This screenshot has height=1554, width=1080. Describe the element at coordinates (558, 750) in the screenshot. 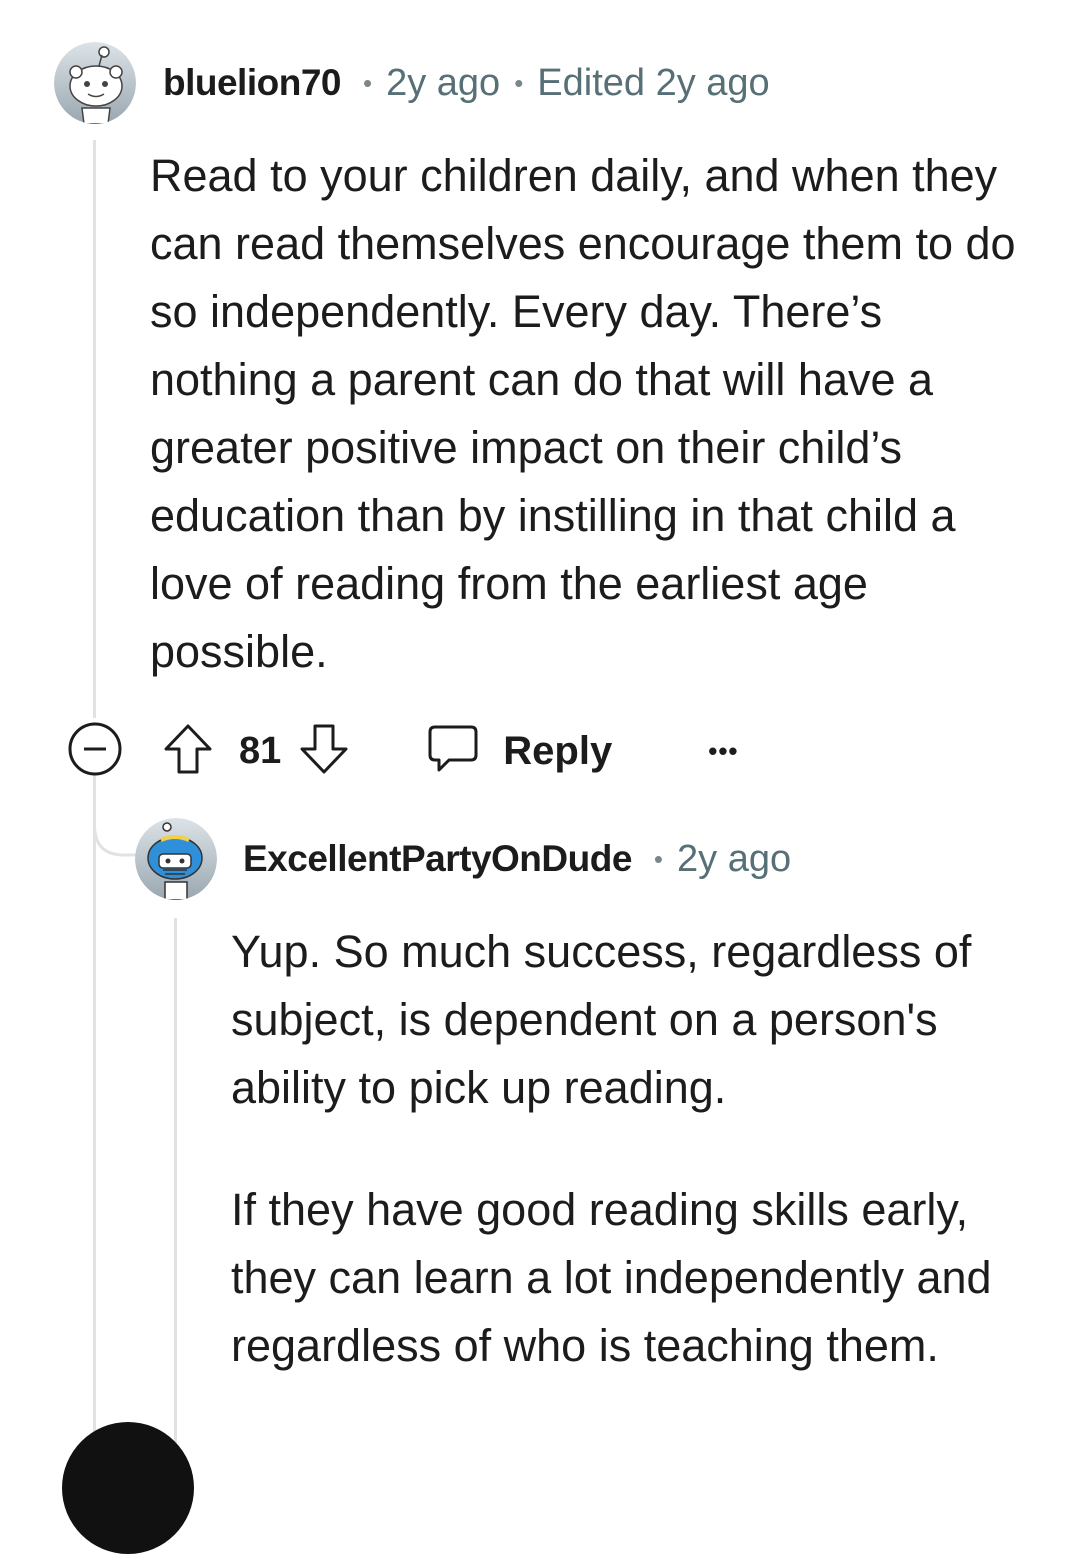

I see `reply-label: Reply` at that location.